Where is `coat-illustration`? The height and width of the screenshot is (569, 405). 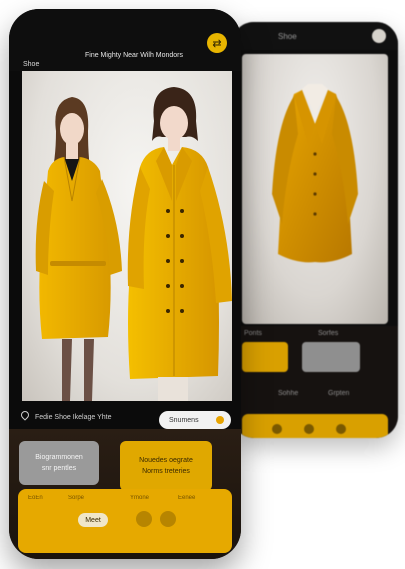 coat-illustration is located at coordinates (315, 173).